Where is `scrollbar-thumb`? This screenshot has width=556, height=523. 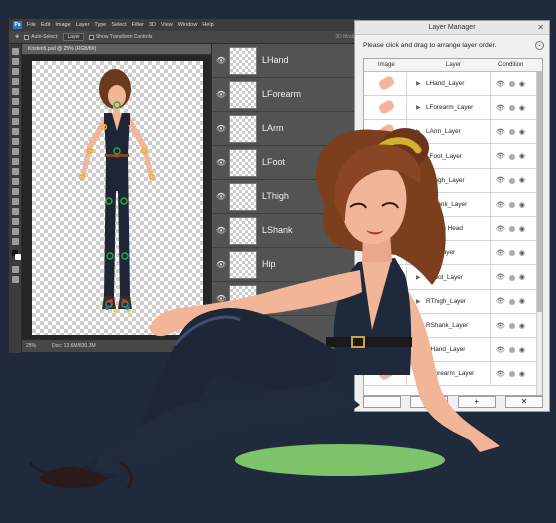
scrollbar-thumb is located at coordinates (539, 192).